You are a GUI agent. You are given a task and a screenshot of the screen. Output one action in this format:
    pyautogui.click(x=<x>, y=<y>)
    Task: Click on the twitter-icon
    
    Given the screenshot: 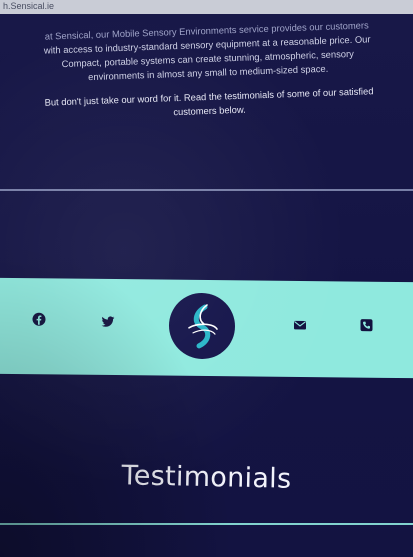 What is the action you would take?
    pyautogui.click(x=108, y=322)
    